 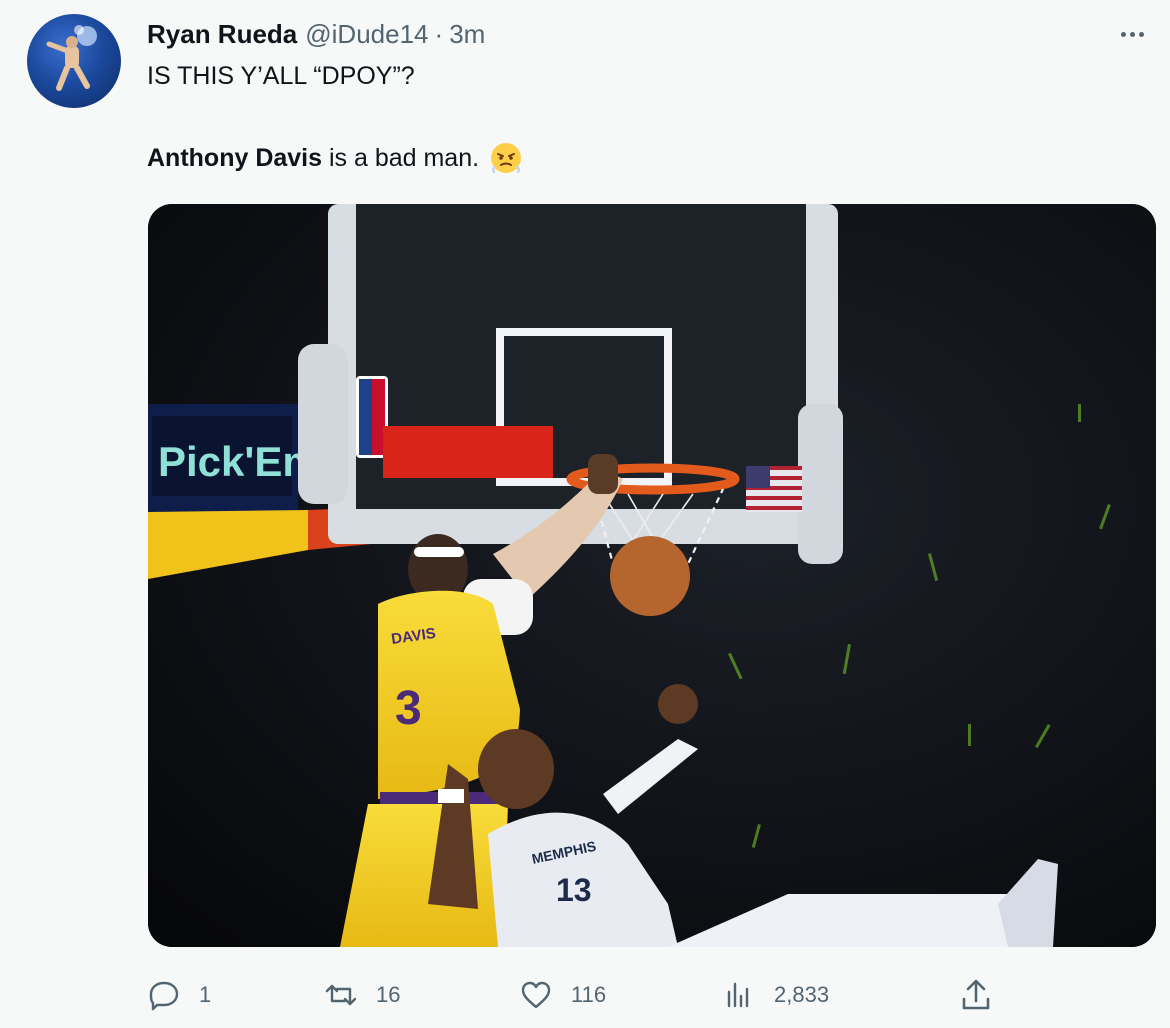 I want to click on tweet-text-rest: is a bad man., so click(x=401, y=157).